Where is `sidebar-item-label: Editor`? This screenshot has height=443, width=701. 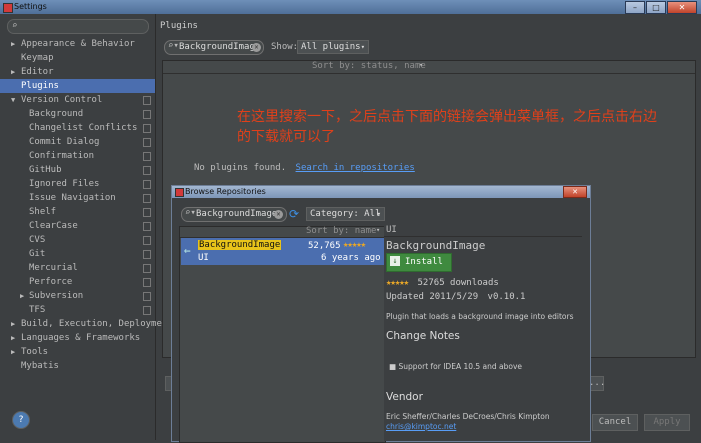 sidebar-item-label: Editor is located at coordinates (37, 72).